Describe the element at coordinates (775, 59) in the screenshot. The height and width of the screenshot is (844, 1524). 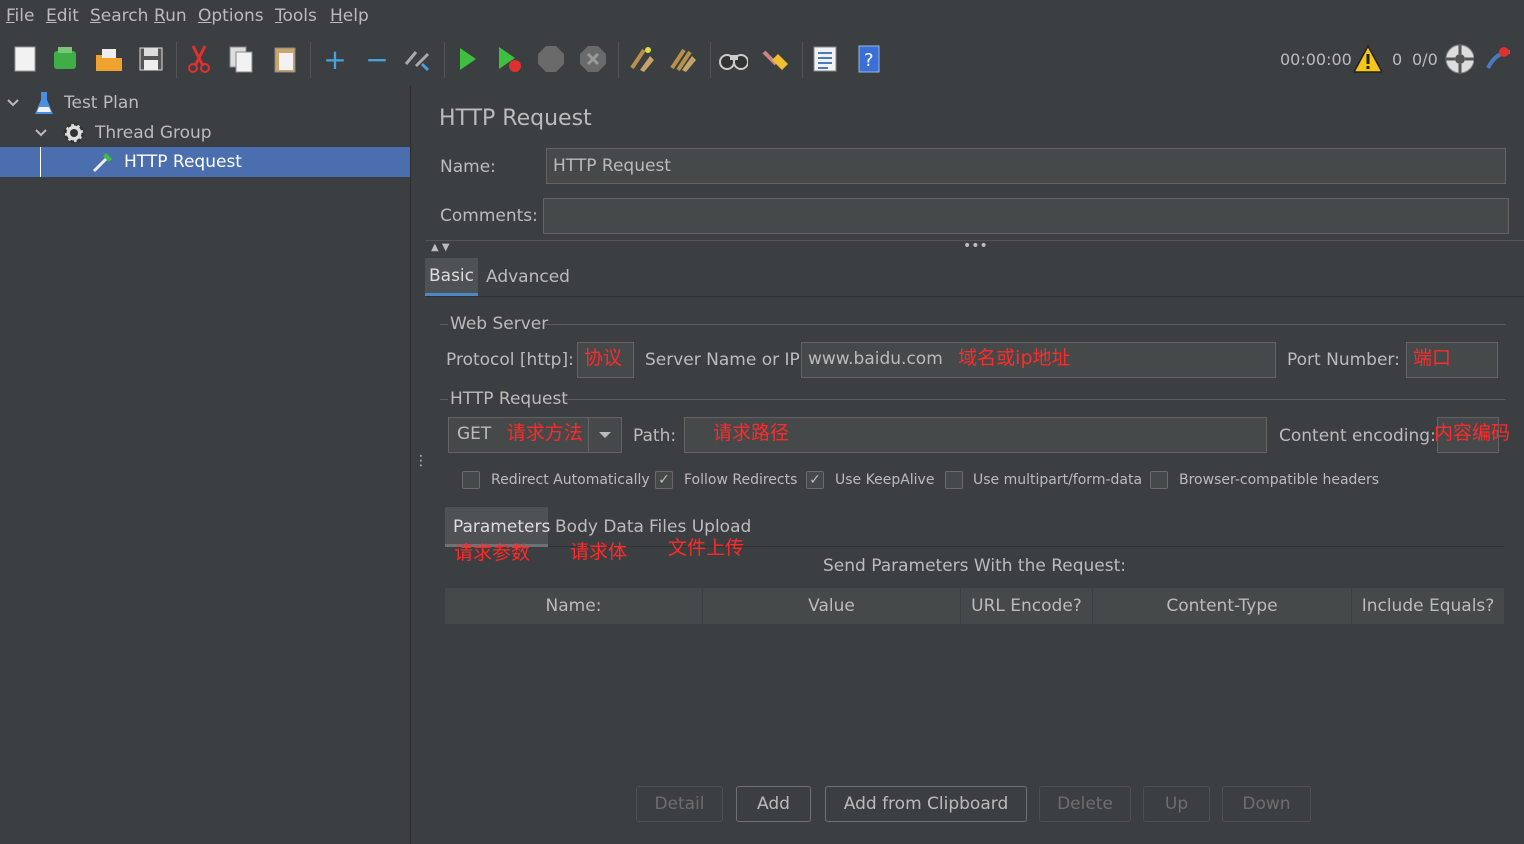
I see `reset-search-icon` at that location.